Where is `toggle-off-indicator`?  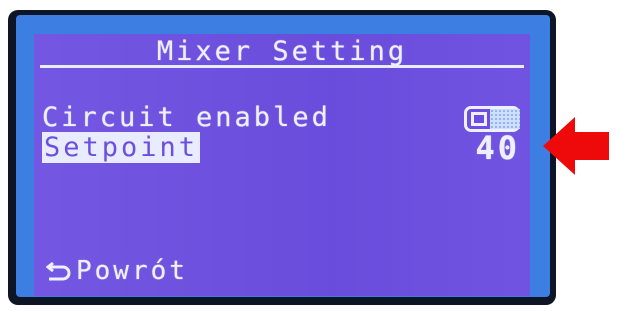 toggle-off-indicator is located at coordinates (479, 119).